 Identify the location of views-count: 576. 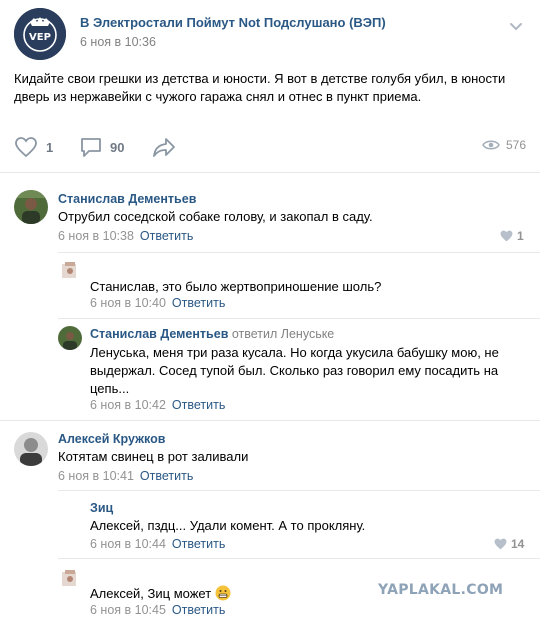
(515, 145).